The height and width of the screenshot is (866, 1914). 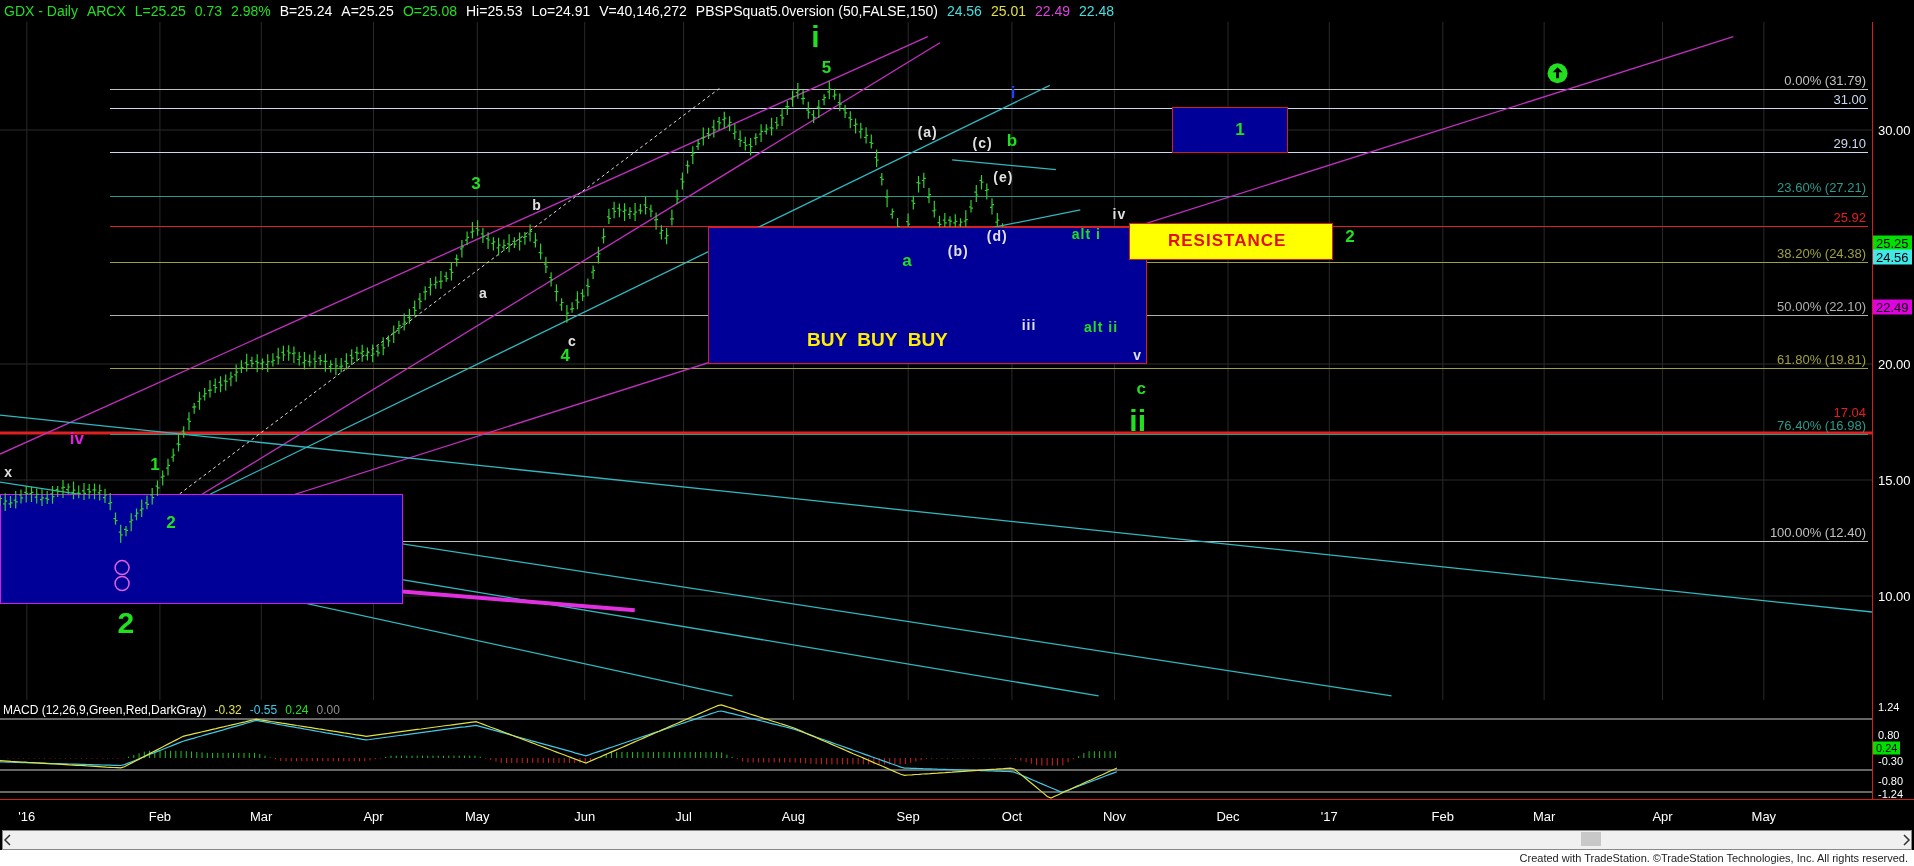 I want to click on indicator-tick: -0.80, so click(x=1891, y=781).